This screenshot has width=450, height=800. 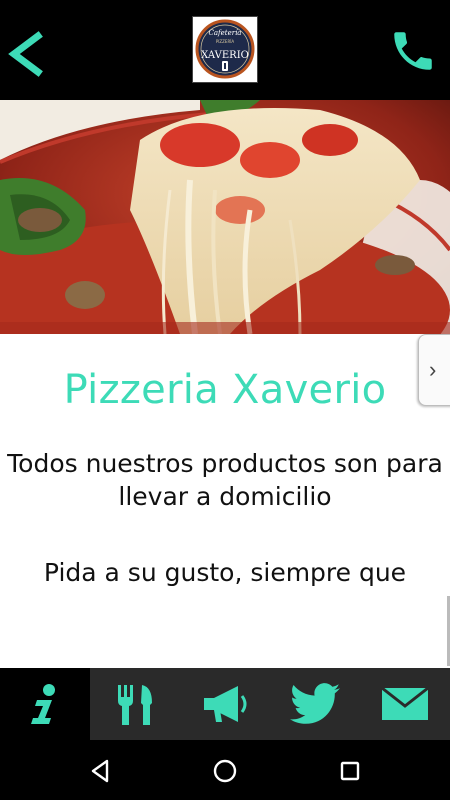 I want to click on nav-back-button, so click(x=100, y=771).